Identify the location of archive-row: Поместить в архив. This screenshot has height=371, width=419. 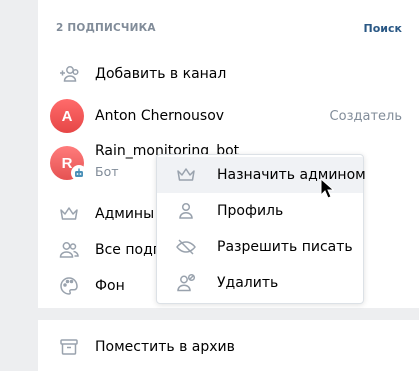
(228, 347).